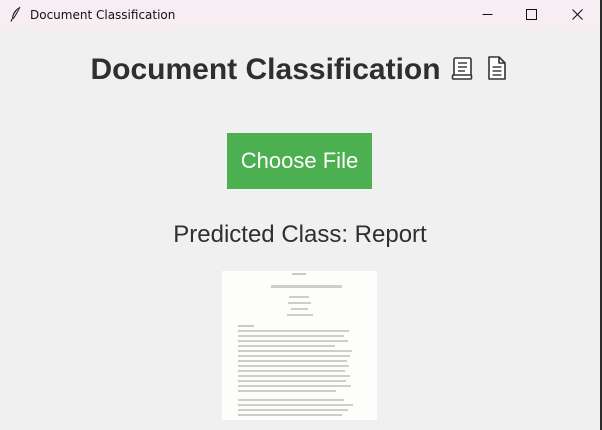  Describe the element at coordinates (497, 70) in the screenshot. I see `document-icon` at that location.